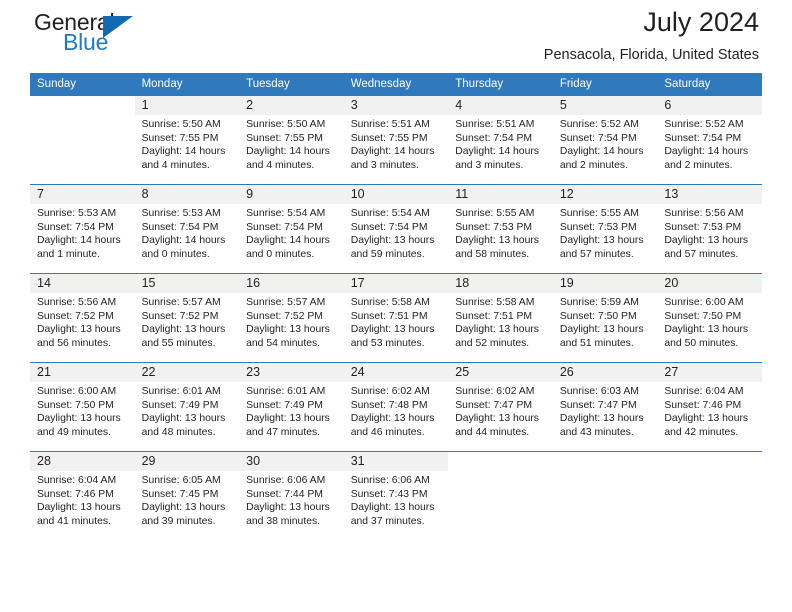  Describe the element at coordinates (396, 105) in the screenshot. I see `day-number: 3` at that location.